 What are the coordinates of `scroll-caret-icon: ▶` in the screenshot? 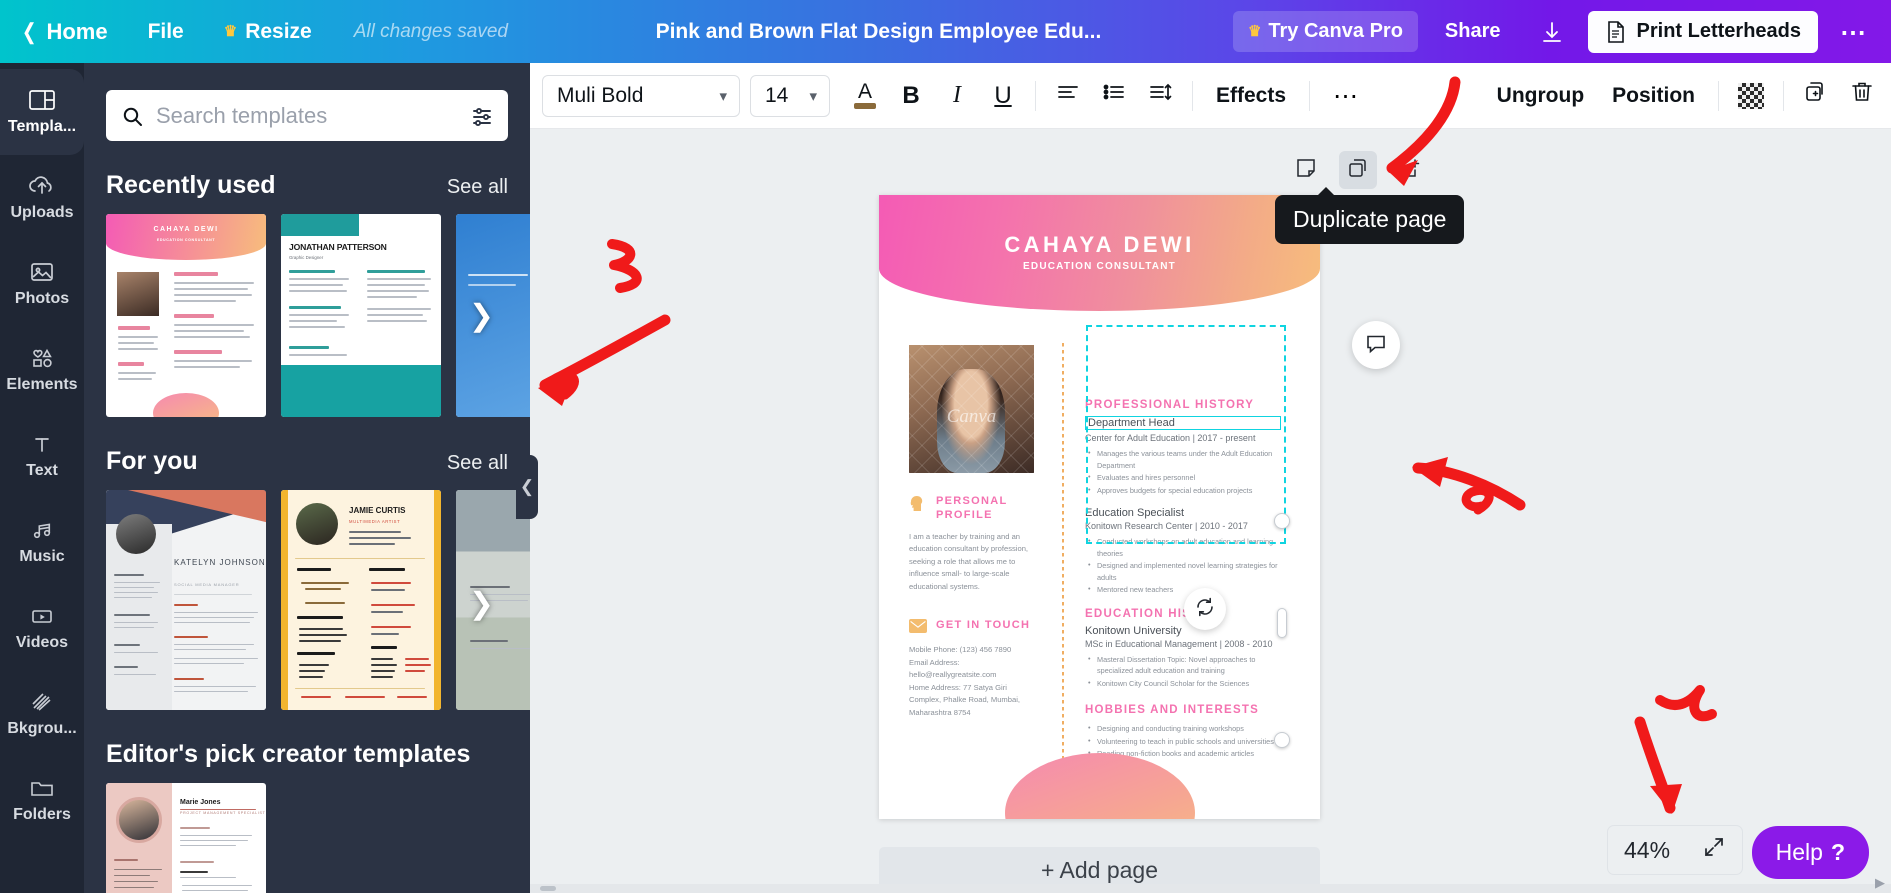 It's located at (1880, 883).